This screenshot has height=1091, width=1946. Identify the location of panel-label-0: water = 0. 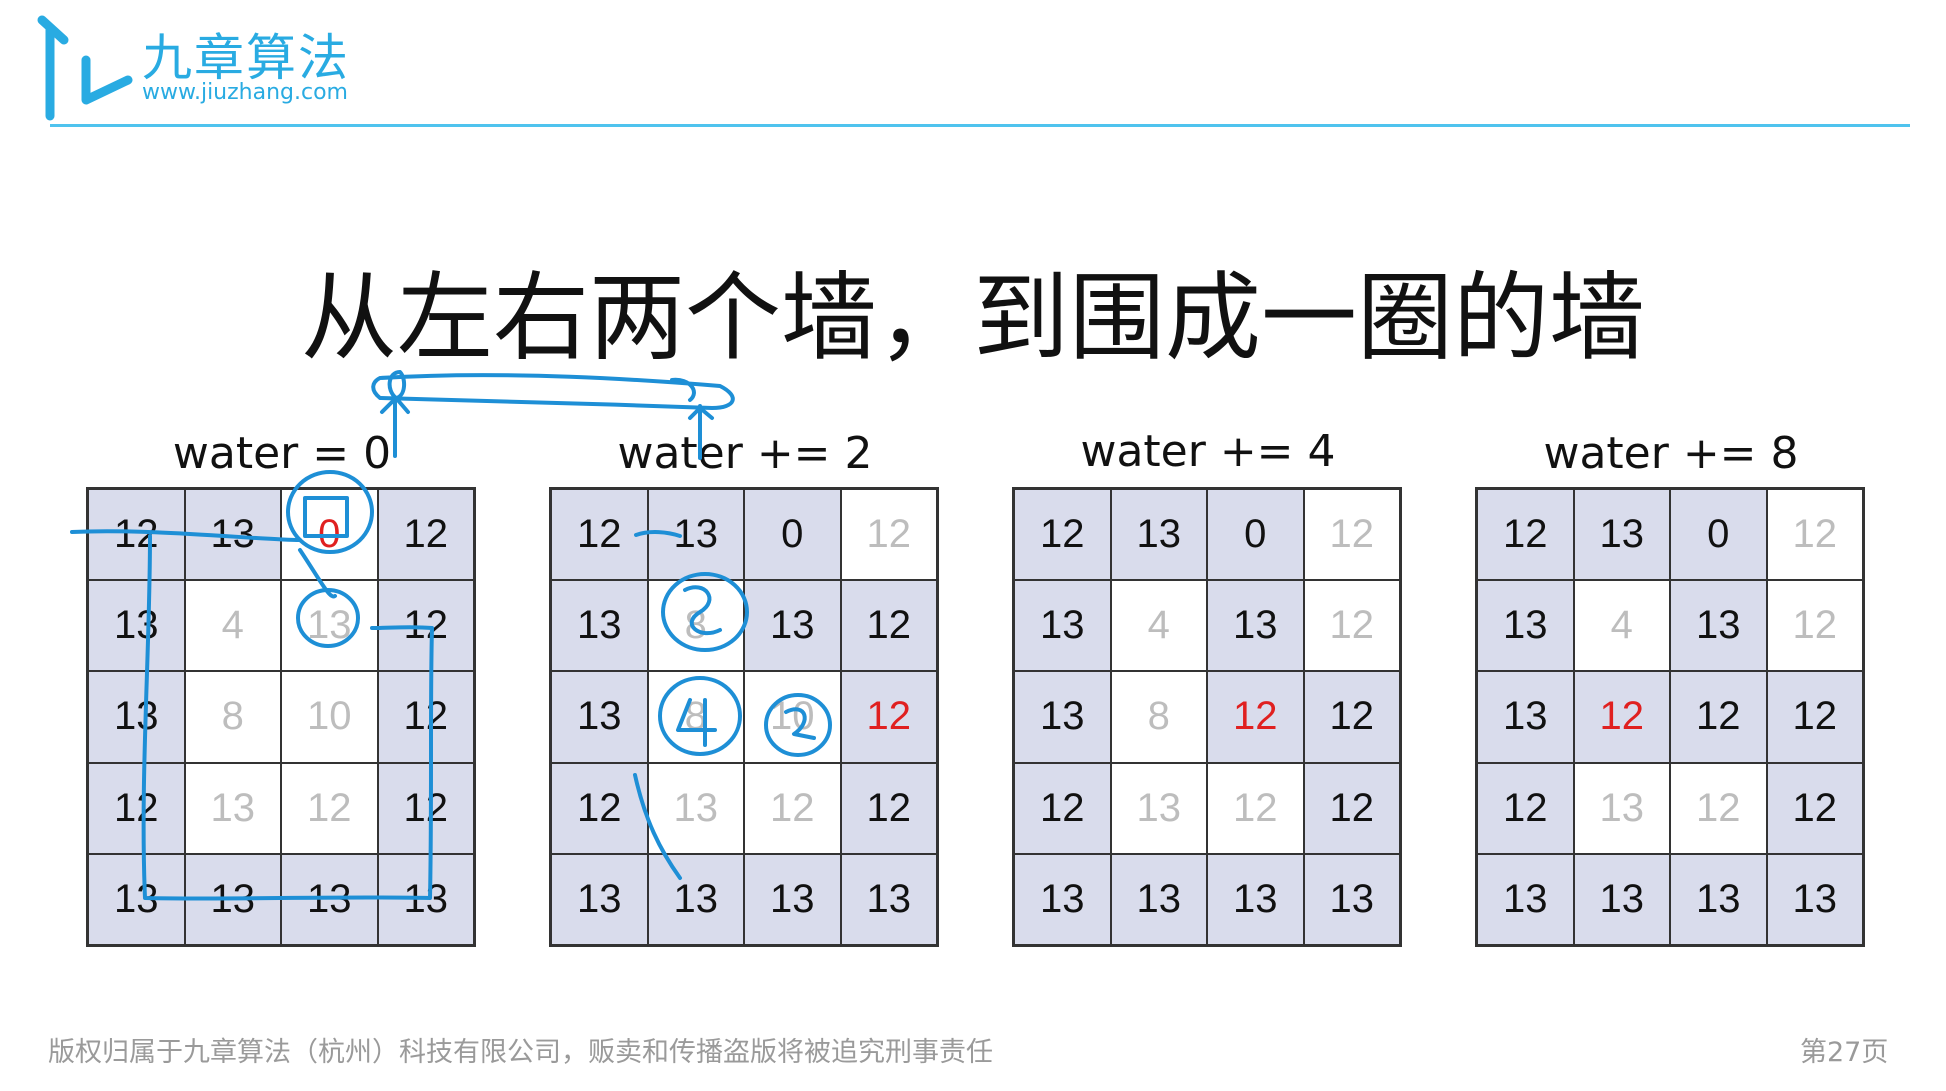
(282, 453).